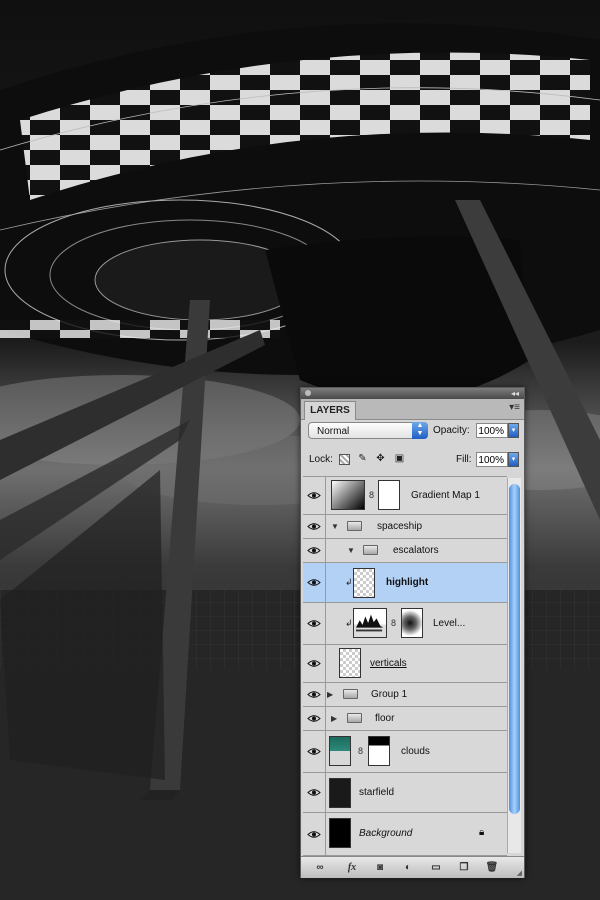  What do you see at coordinates (308, 393) in the screenshot?
I see `close-icon` at bounding box center [308, 393].